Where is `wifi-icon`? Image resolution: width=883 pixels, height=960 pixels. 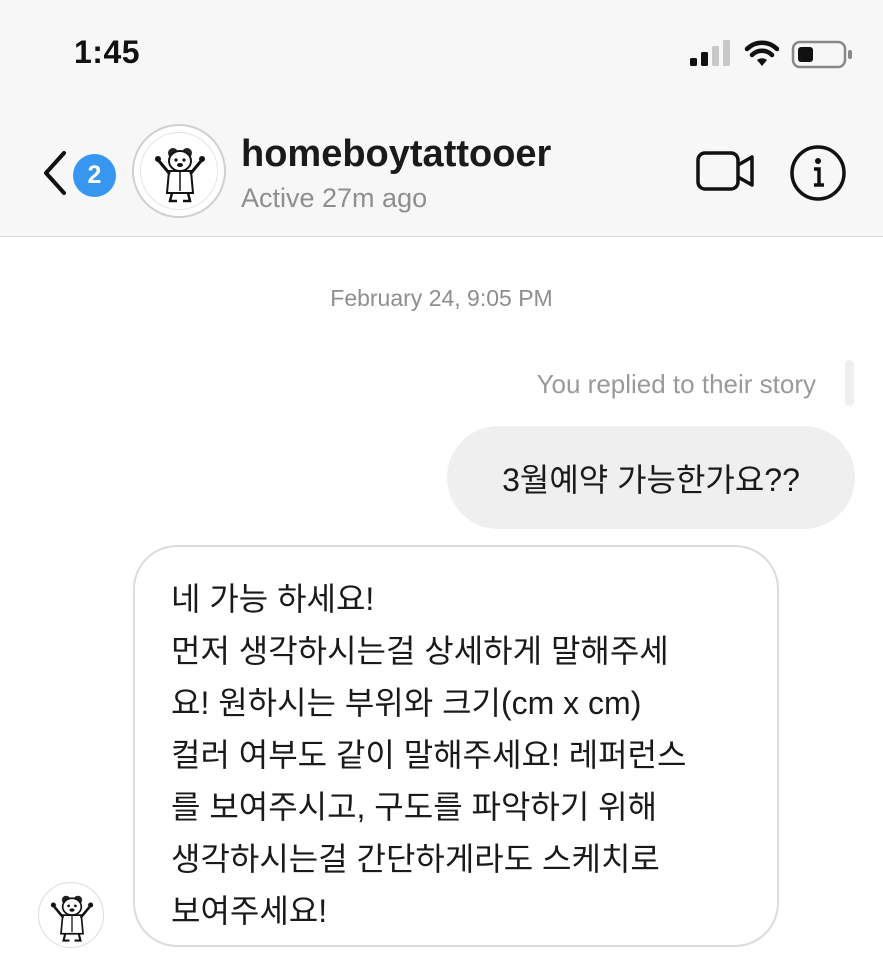
wifi-icon is located at coordinates (762, 53).